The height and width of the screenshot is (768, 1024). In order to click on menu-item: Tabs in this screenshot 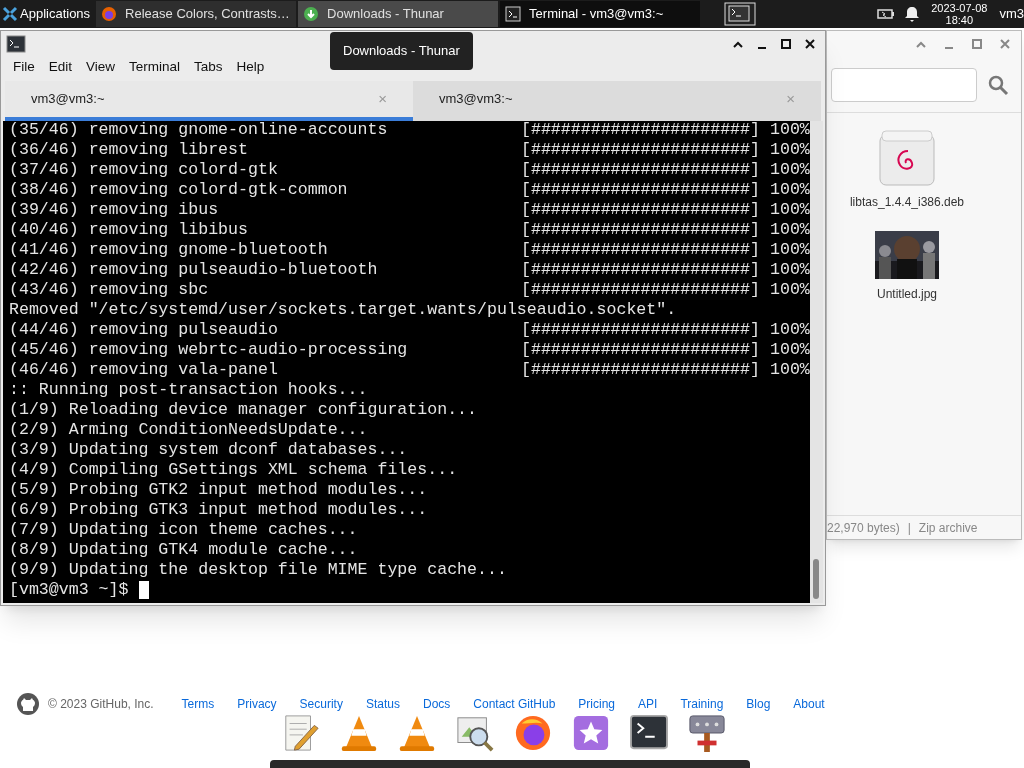, I will do `click(208, 67)`.